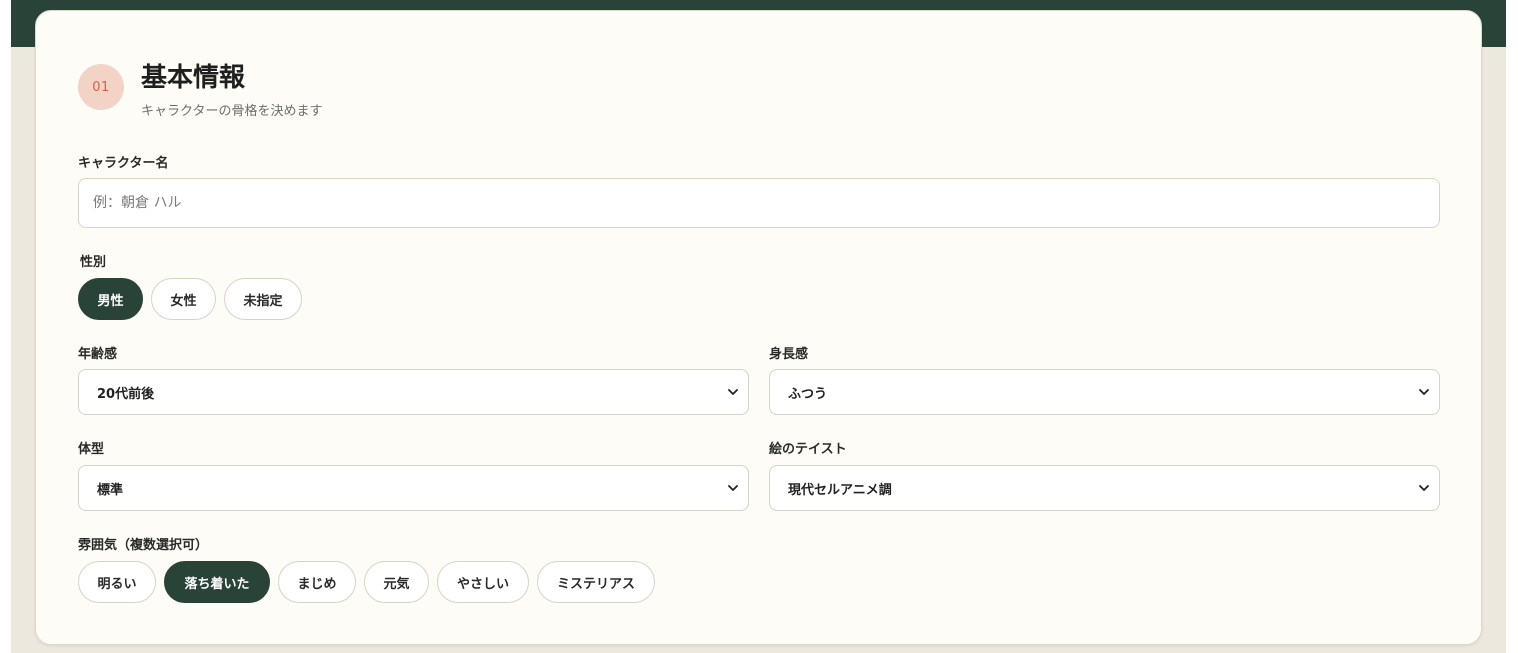 The width and height of the screenshot is (1518, 653). Describe the element at coordinates (596, 582) in the screenshot. I see `mood-option-mysterious: ミステリアス` at that location.